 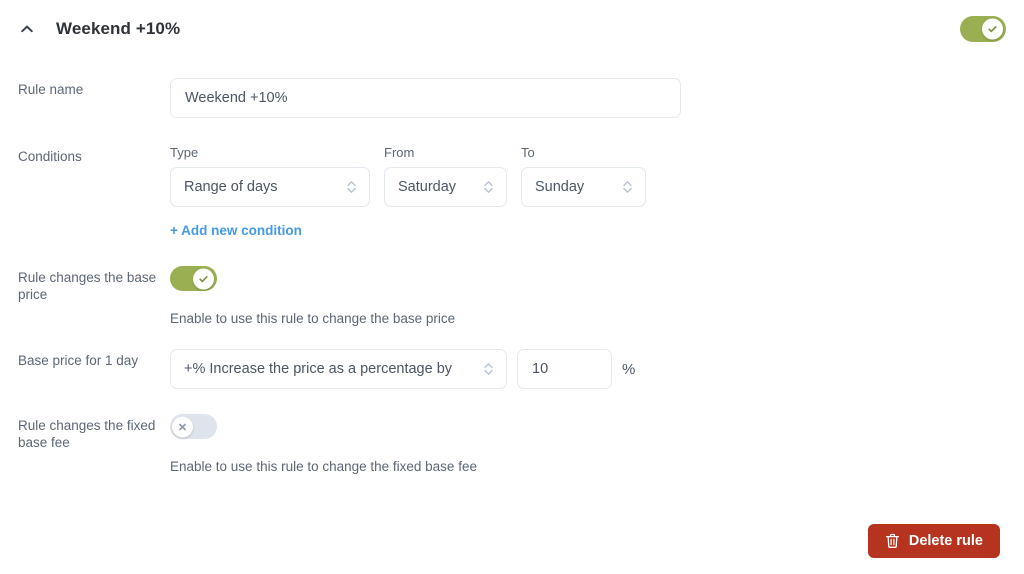 What do you see at coordinates (87, 286) in the screenshot?
I see `base-price-toggle-label: Rule changes the base price` at bounding box center [87, 286].